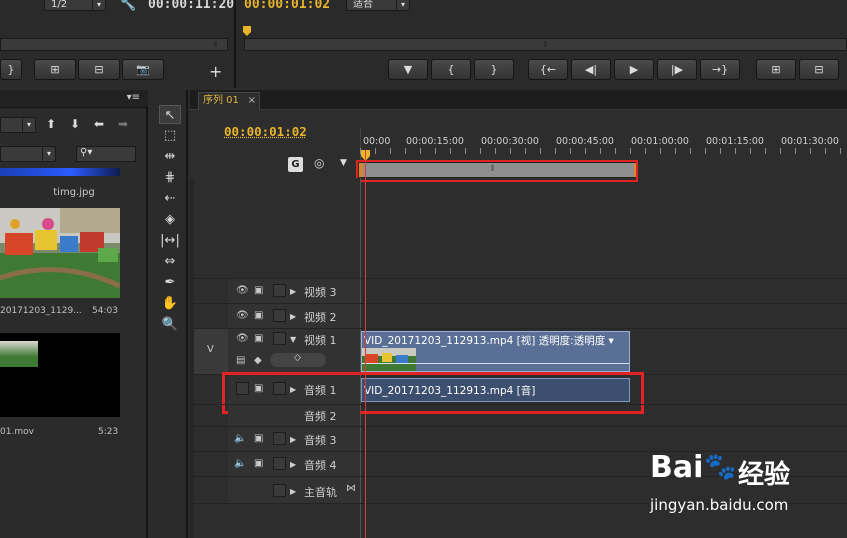 The width and height of the screenshot is (847, 538). I want to click on add-marker-icon: ▼, so click(343, 163).